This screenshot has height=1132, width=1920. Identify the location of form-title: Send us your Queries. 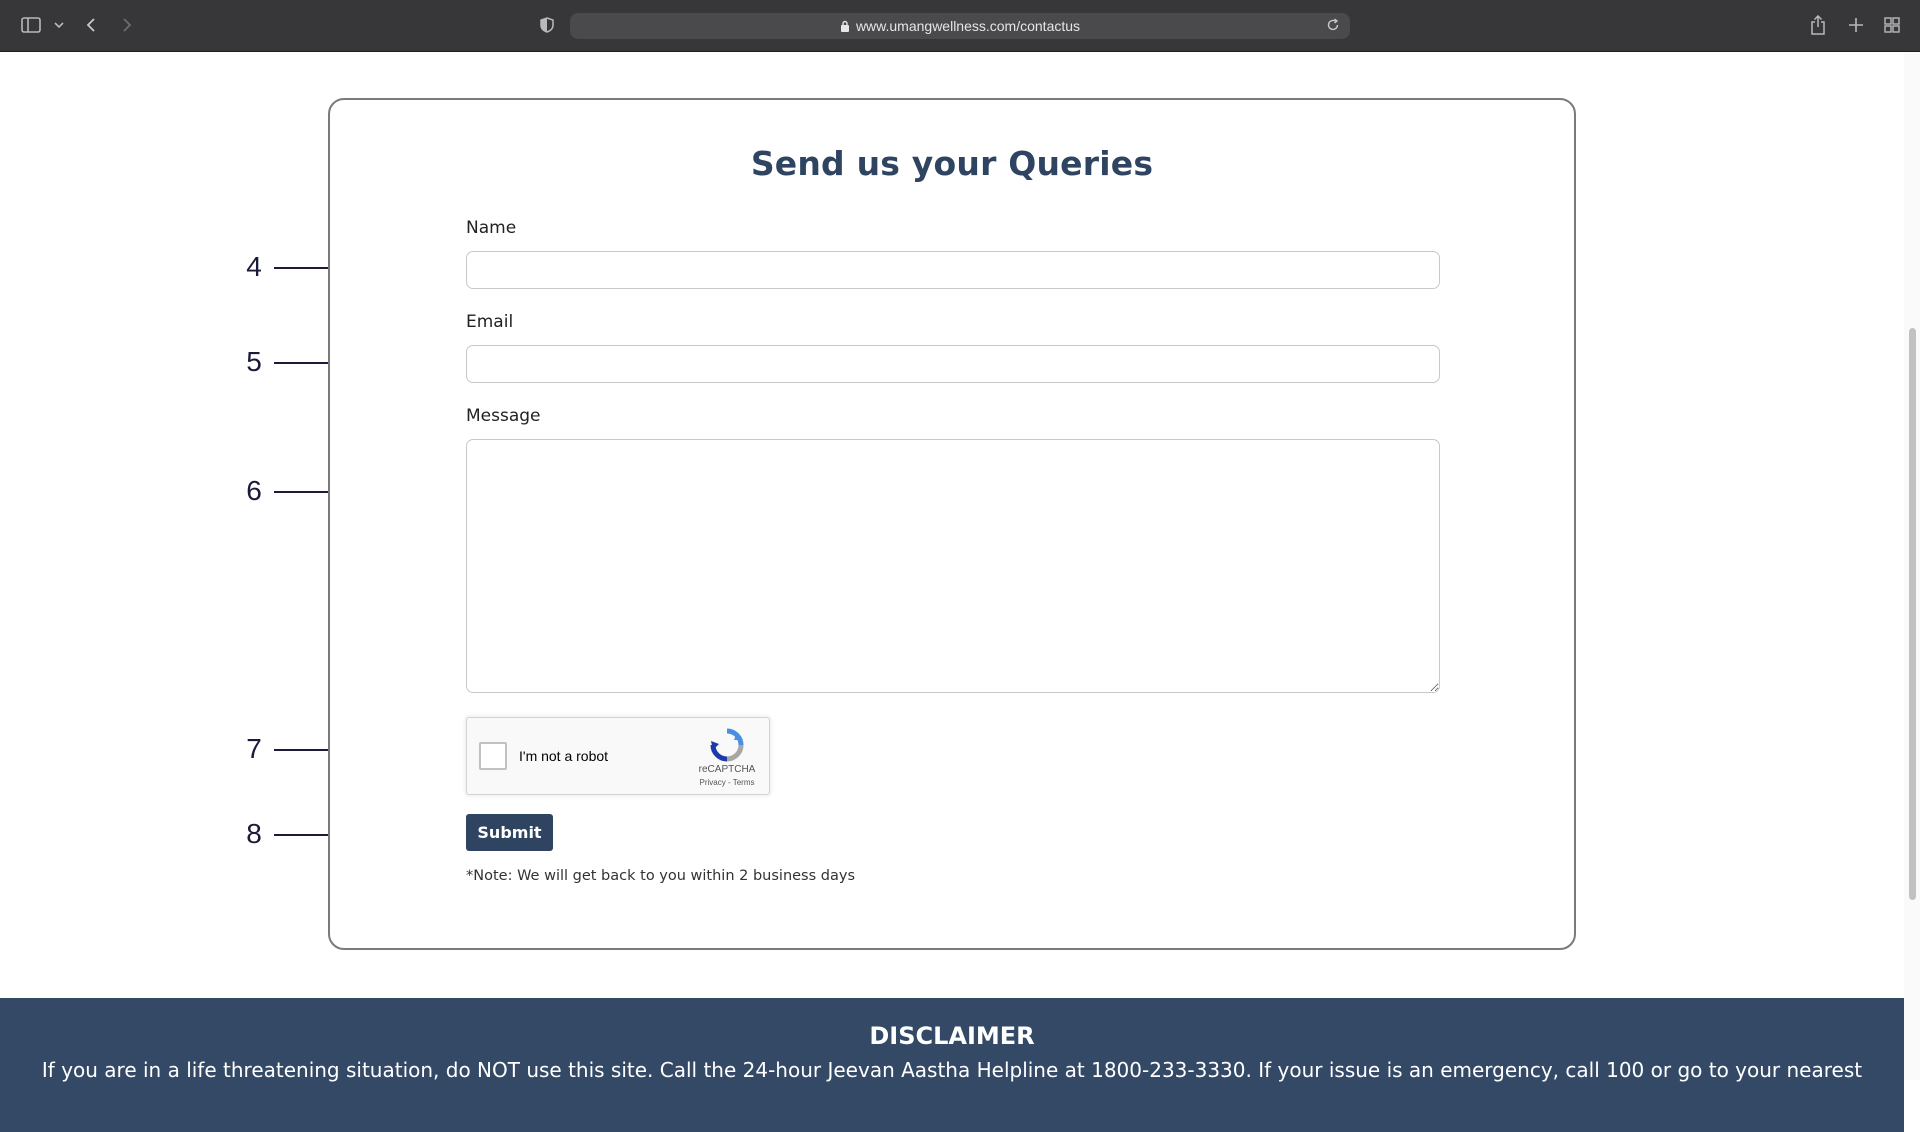
(952, 163).